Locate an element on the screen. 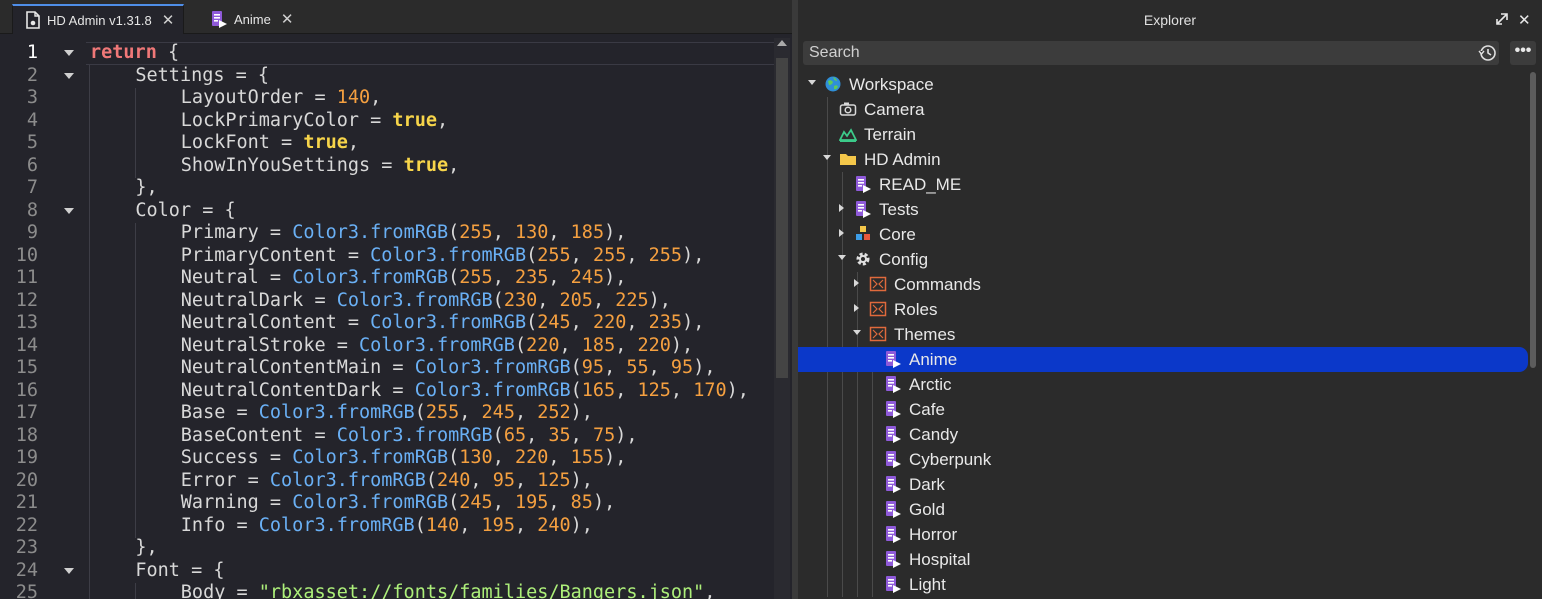 This screenshot has height=599, width=1542. code-line: 7}, is located at coordinates (386, 188).